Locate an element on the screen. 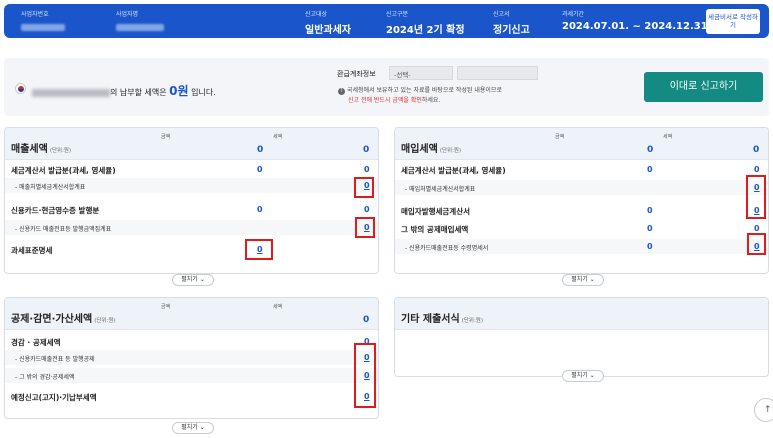 The width and height of the screenshot is (773, 438). target-value: 일반과세자 is located at coordinates (328, 30).